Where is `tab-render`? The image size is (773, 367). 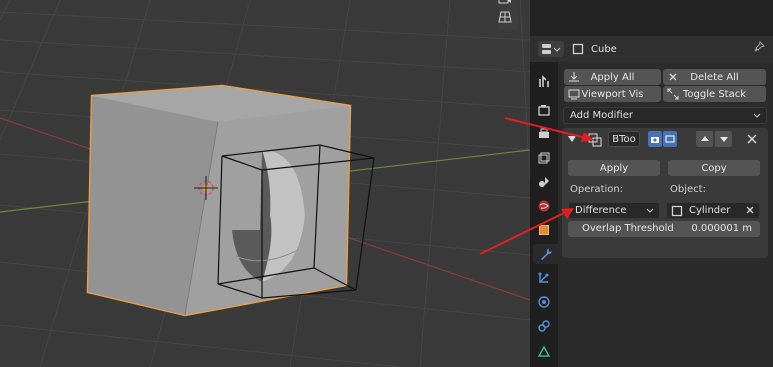
tab-render is located at coordinates (544, 110).